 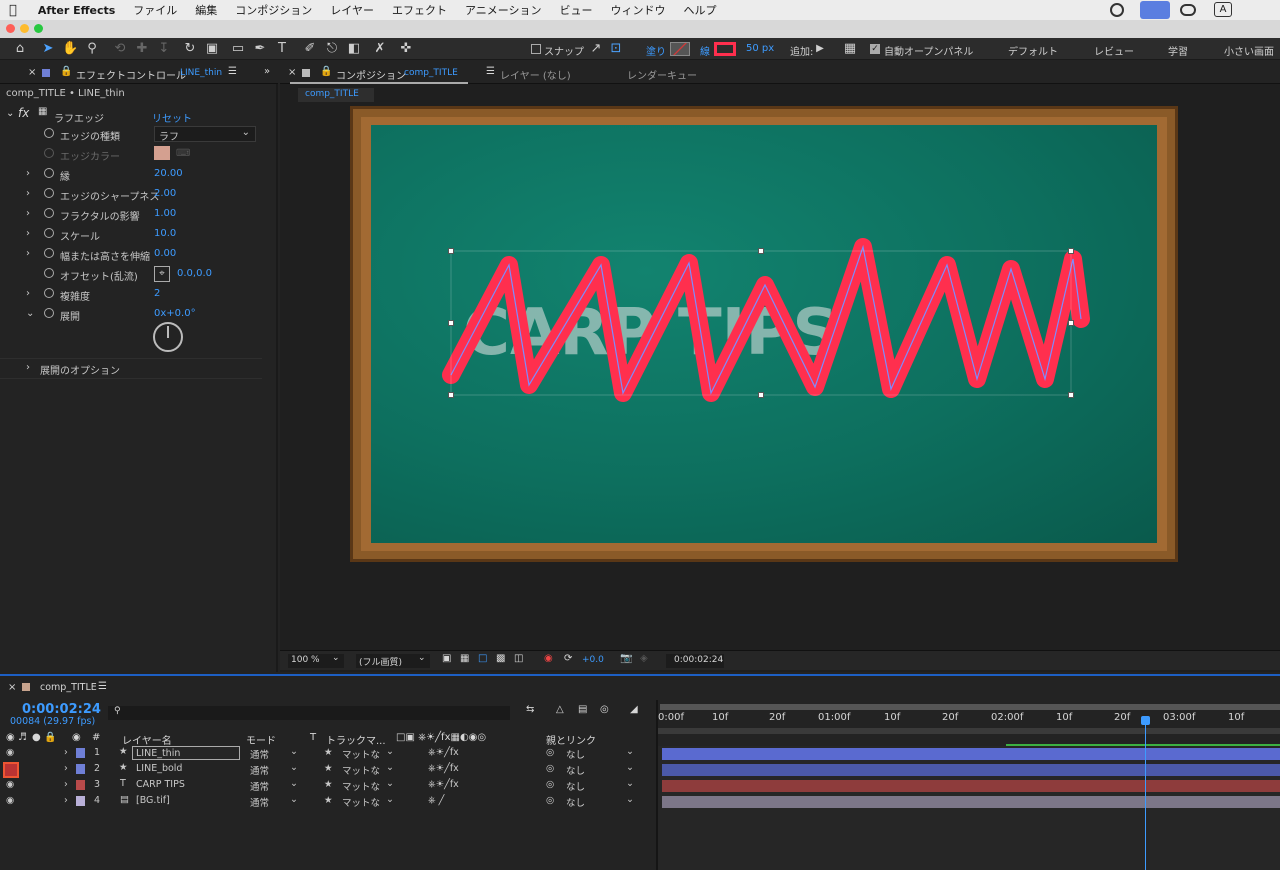 I want to click on composition-tab-name: comp_TITLE, so click(x=431, y=73).